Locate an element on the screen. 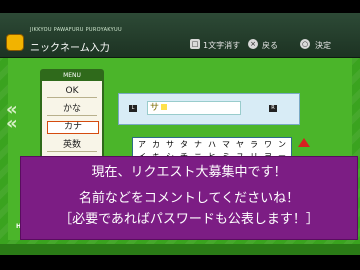  r-button-tag: R is located at coordinates (273, 108).